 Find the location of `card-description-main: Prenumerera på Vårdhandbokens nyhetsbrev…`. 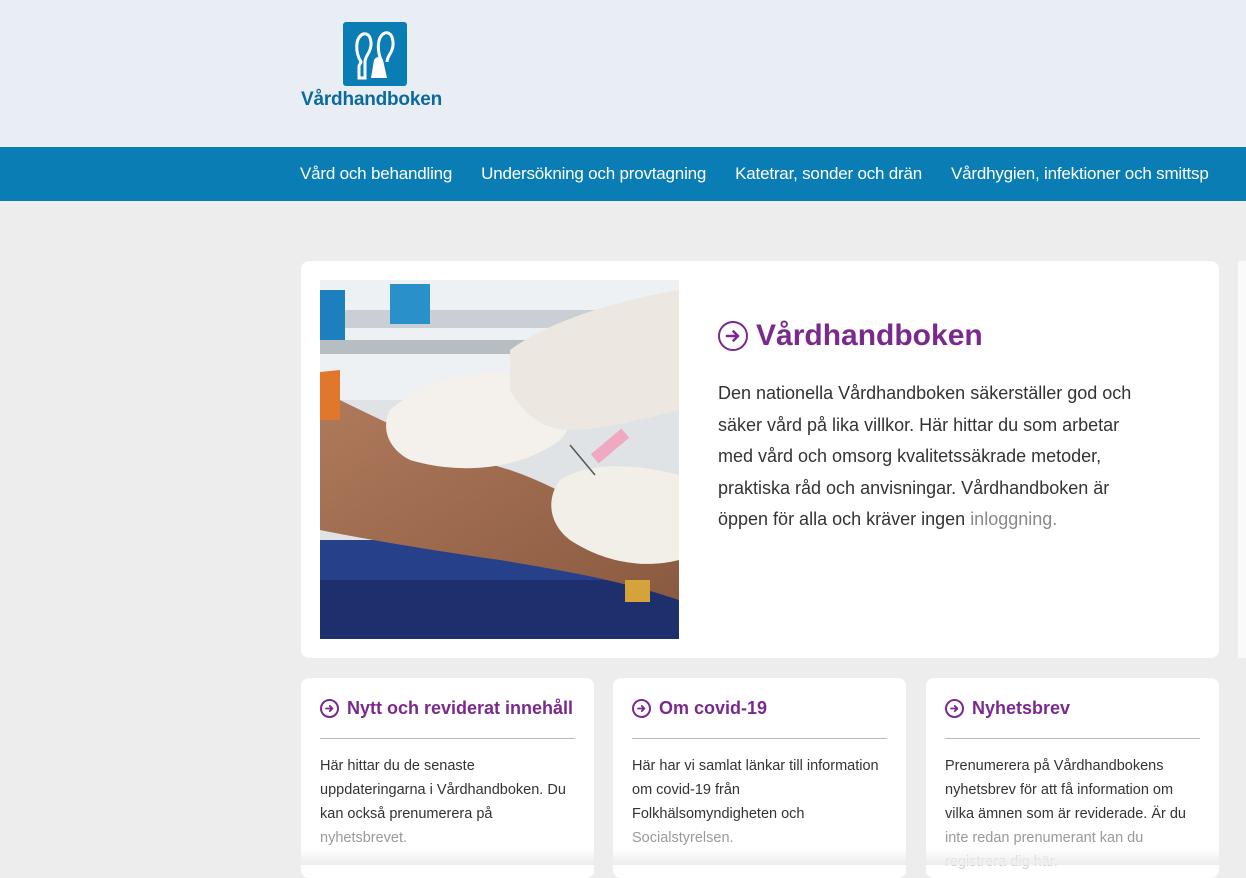

card-description-main: Prenumerera på Vårdhandbokens nyhetsbrev… is located at coordinates (1065, 790).